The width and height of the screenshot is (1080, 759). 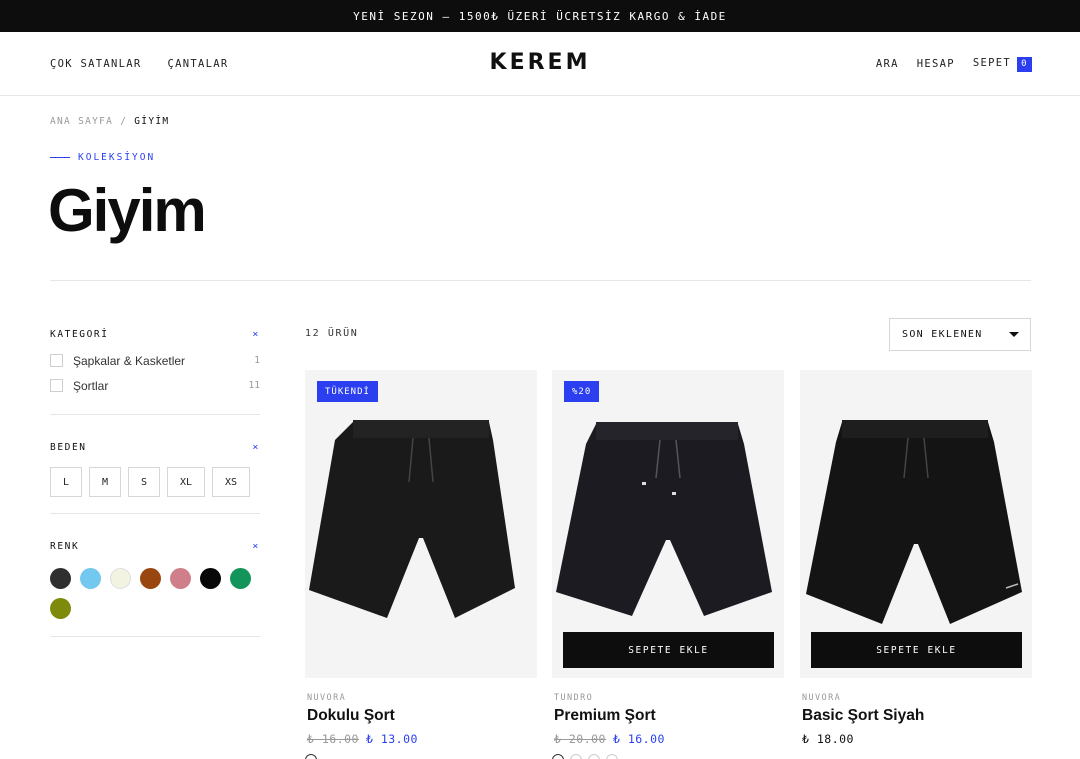 I want to click on category-label: Şortlar, so click(x=91, y=385).